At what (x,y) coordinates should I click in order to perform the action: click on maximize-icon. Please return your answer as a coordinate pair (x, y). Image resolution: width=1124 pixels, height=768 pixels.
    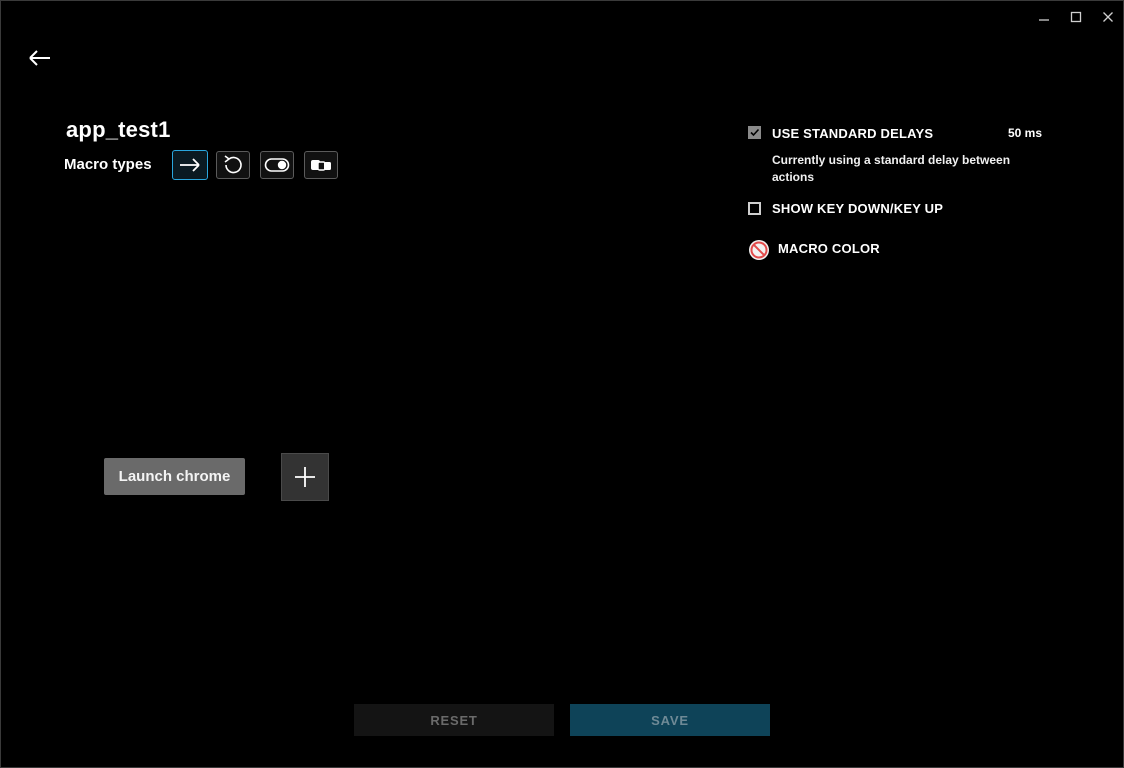
    Looking at the image, I should click on (1076, 17).